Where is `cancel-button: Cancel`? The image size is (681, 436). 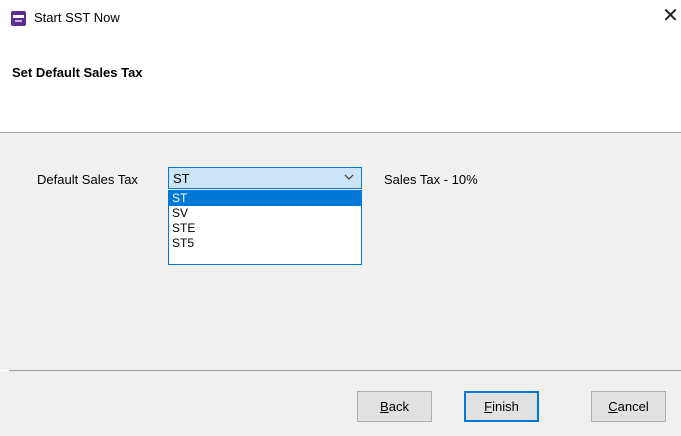 cancel-button: Cancel is located at coordinates (628, 406).